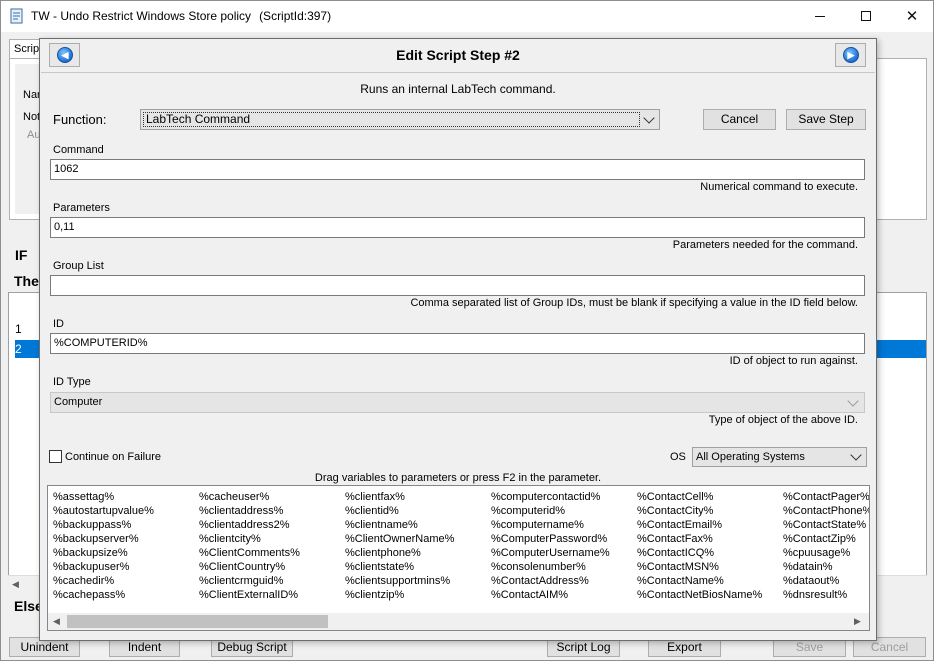  I want to click on variable-item: %ClientCountry%, so click(249, 567).